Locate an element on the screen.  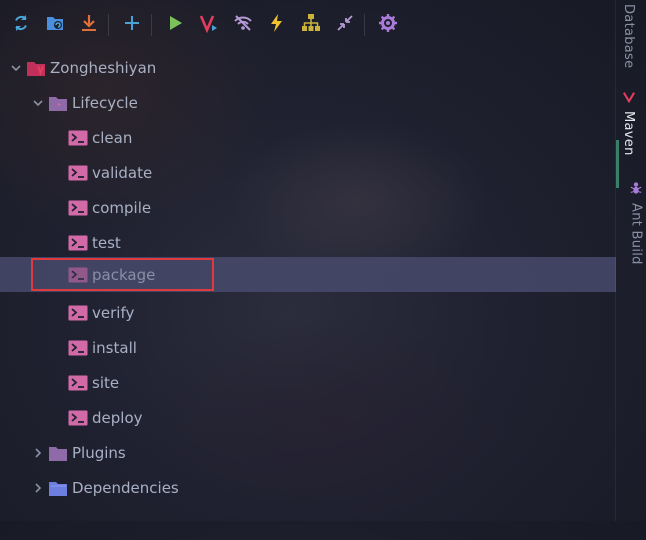
reload-button is located at coordinates (21, 25).